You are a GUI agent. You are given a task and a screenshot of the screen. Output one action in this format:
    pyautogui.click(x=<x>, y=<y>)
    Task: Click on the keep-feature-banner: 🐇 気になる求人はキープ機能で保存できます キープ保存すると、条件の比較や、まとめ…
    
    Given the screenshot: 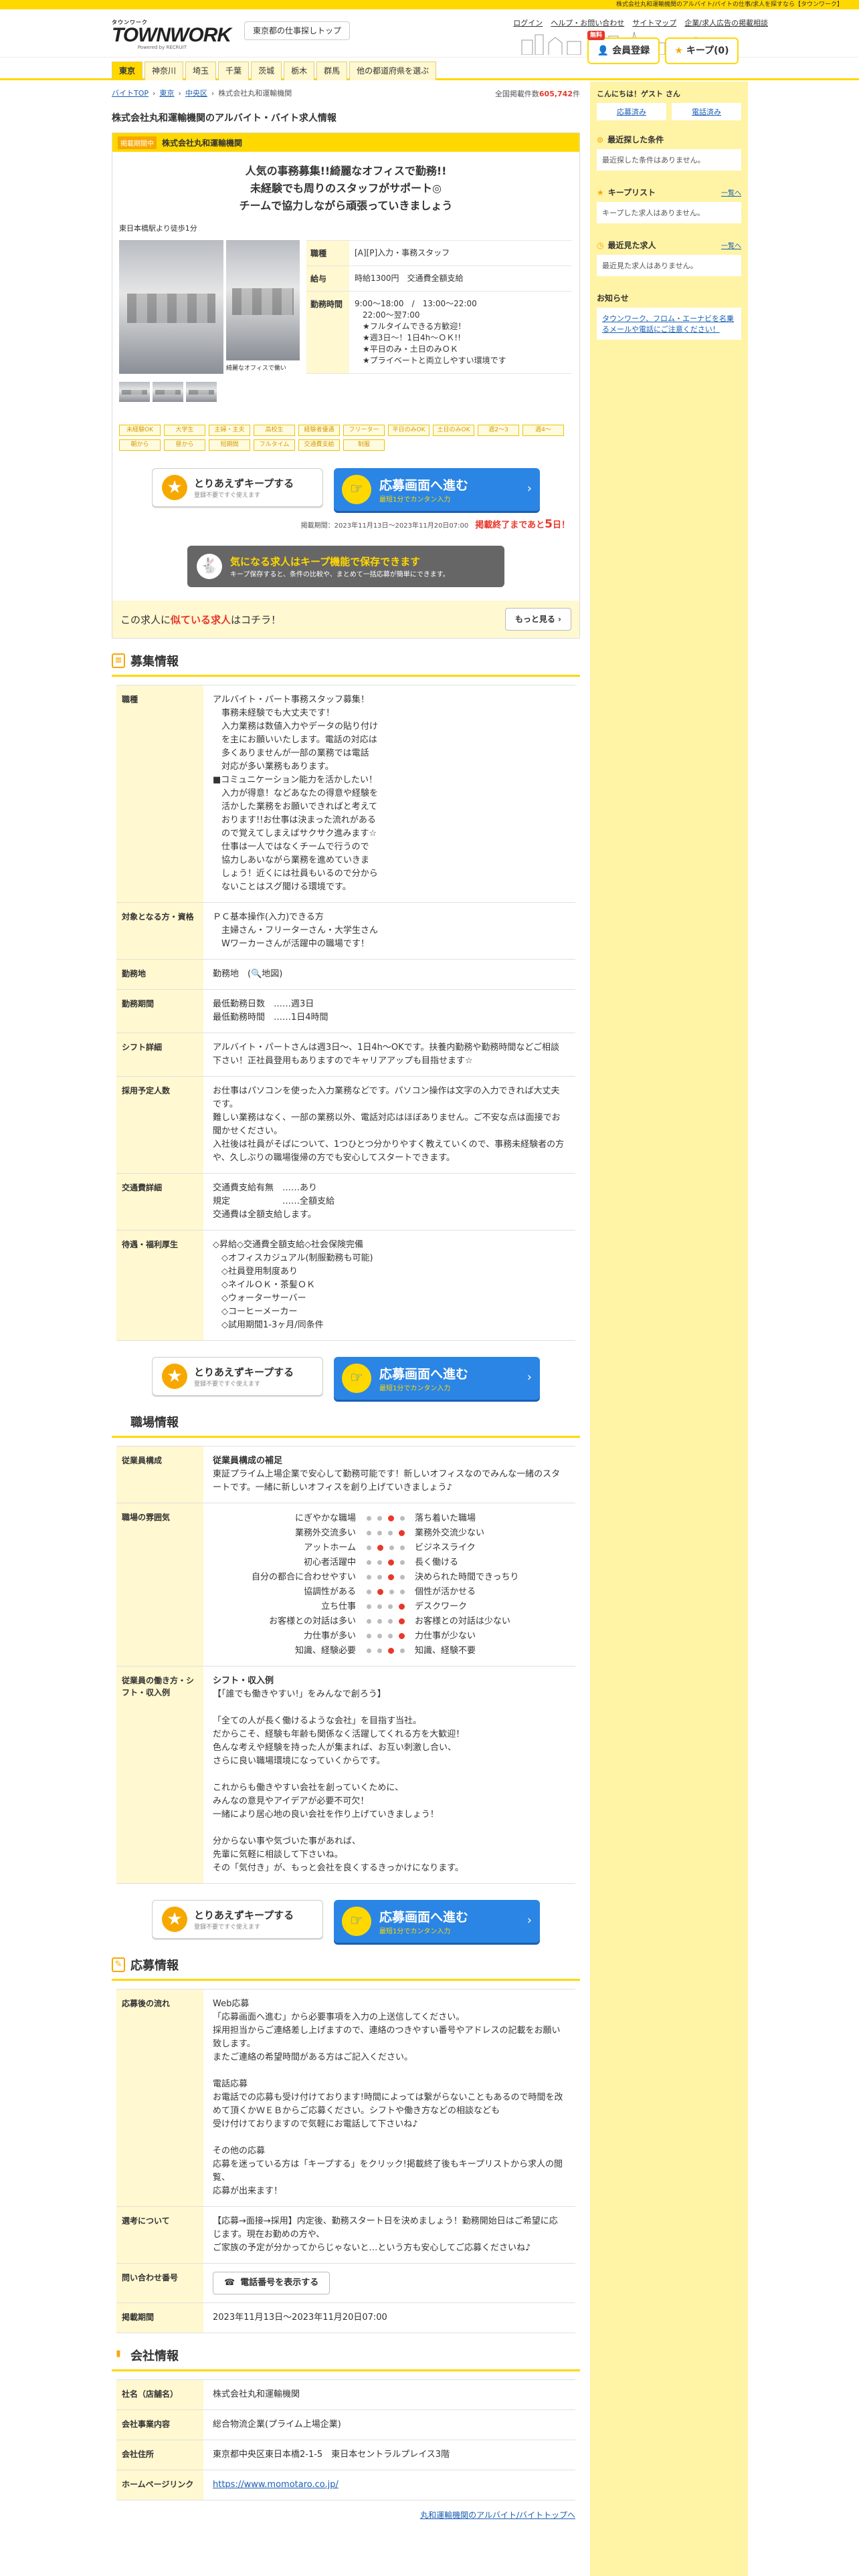 What is the action you would take?
    pyautogui.click(x=345, y=566)
    